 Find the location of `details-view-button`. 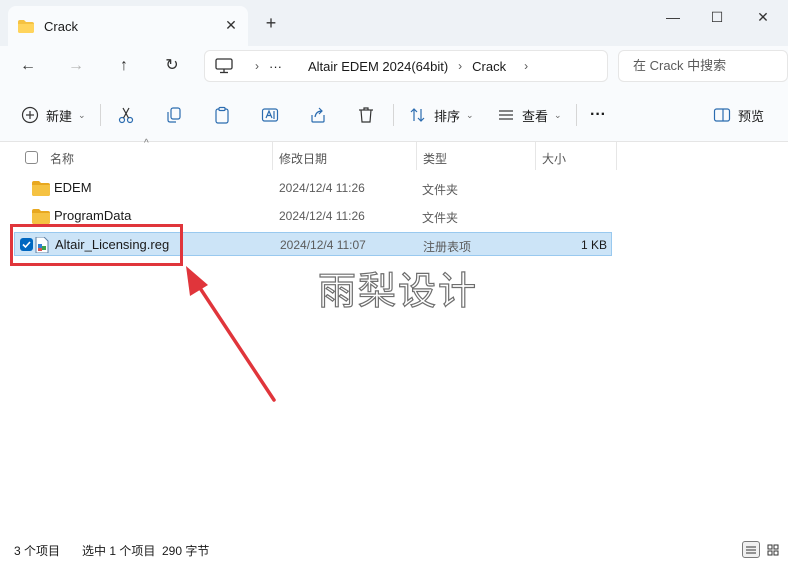

details-view-button is located at coordinates (751, 549).